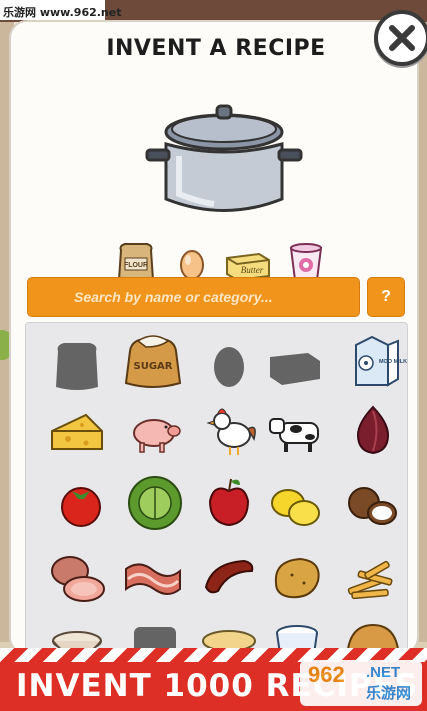 The width and height of the screenshot is (427, 711). I want to click on close-button, so click(400, 38).